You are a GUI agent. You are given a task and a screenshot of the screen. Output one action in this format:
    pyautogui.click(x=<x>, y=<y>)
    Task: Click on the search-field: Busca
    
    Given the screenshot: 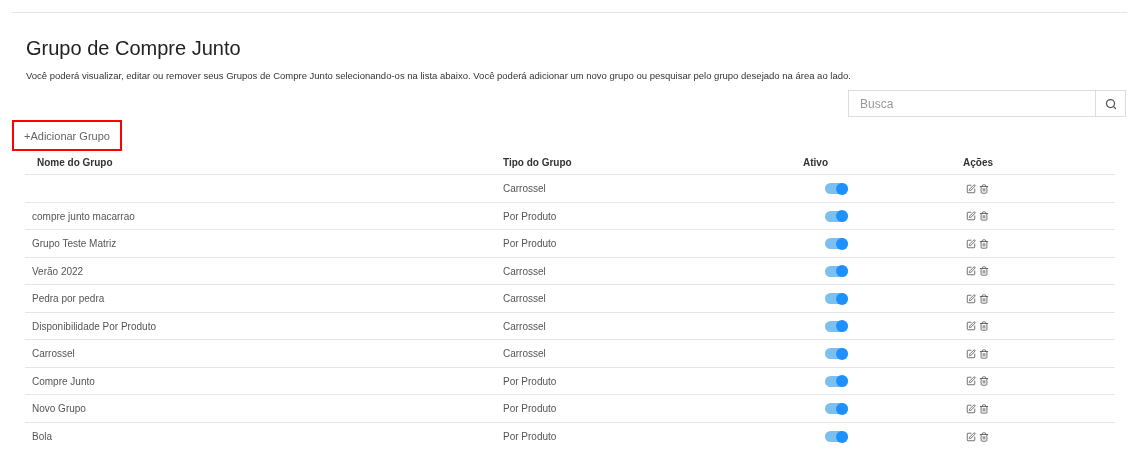 What is the action you would take?
    pyautogui.click(x=972, y=104)
    